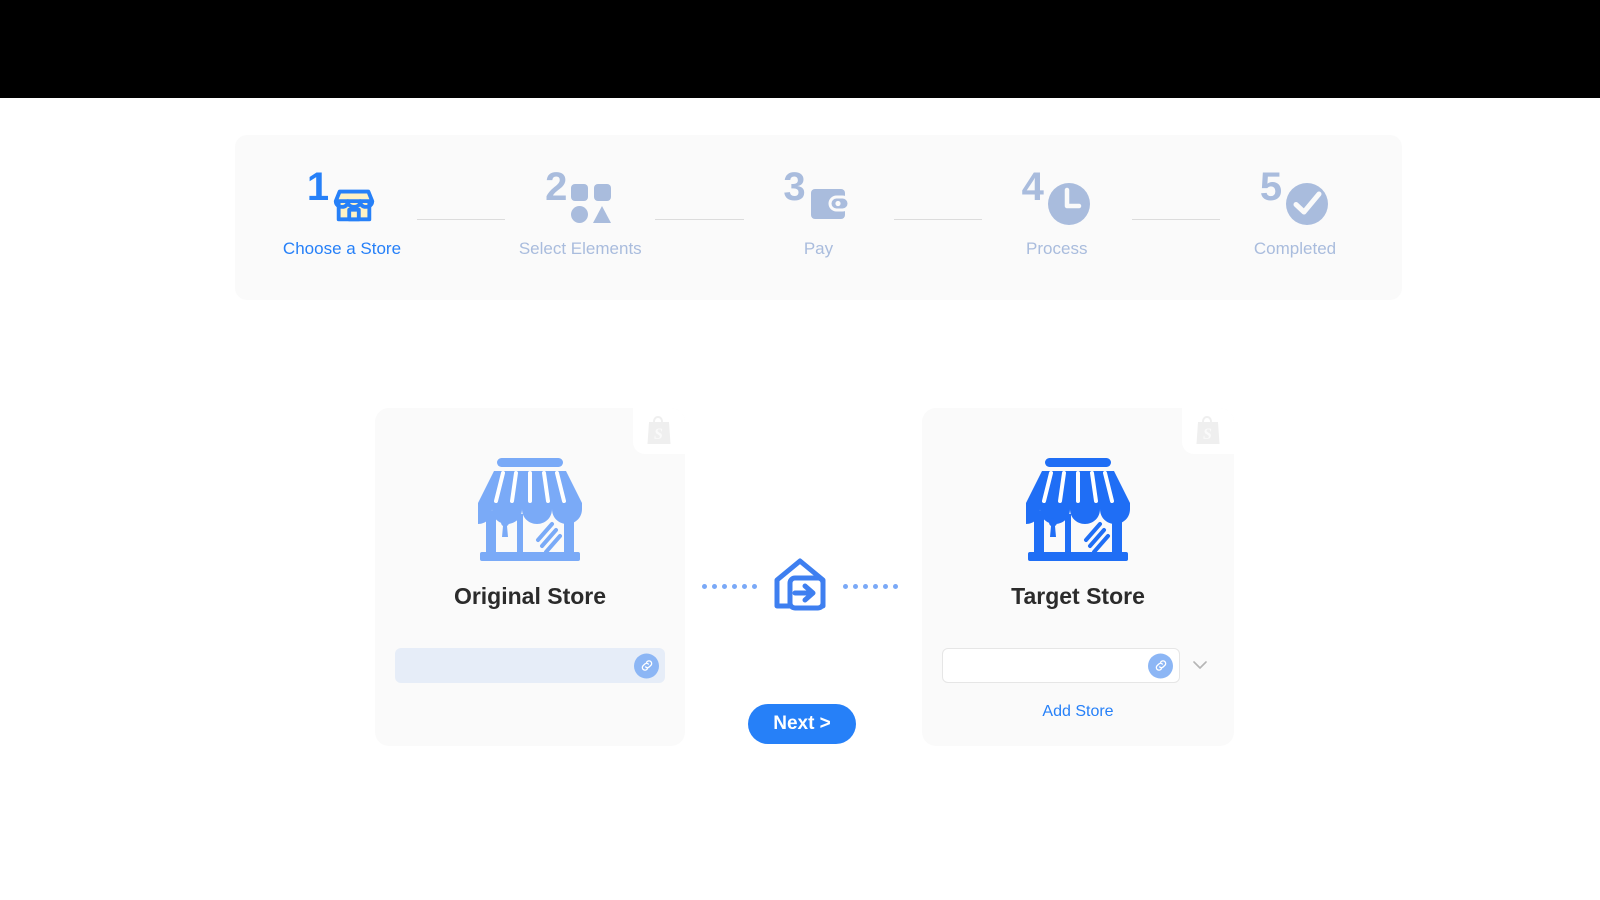  Describe the element at coordinates (802, 724) in the screenshot. I see `next-button: Next >` at that location.